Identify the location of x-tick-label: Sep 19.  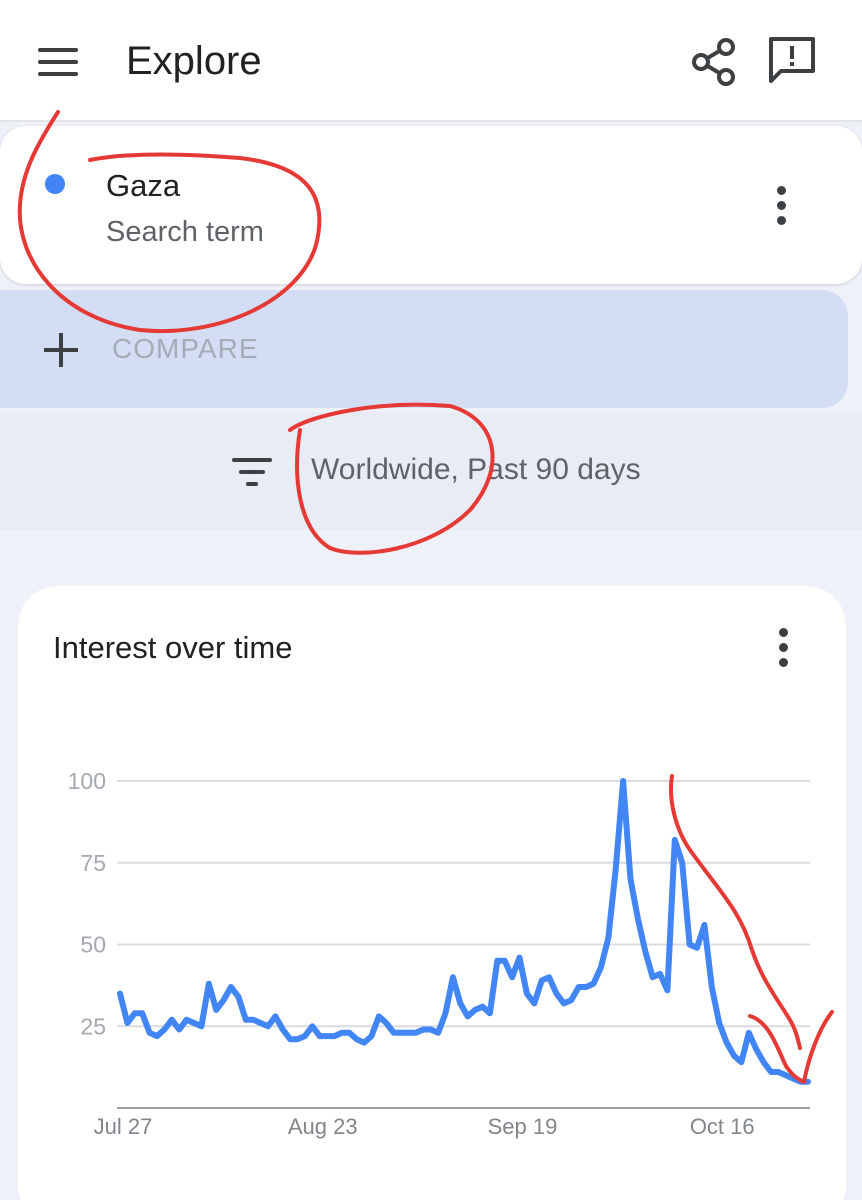
(523, 1126).